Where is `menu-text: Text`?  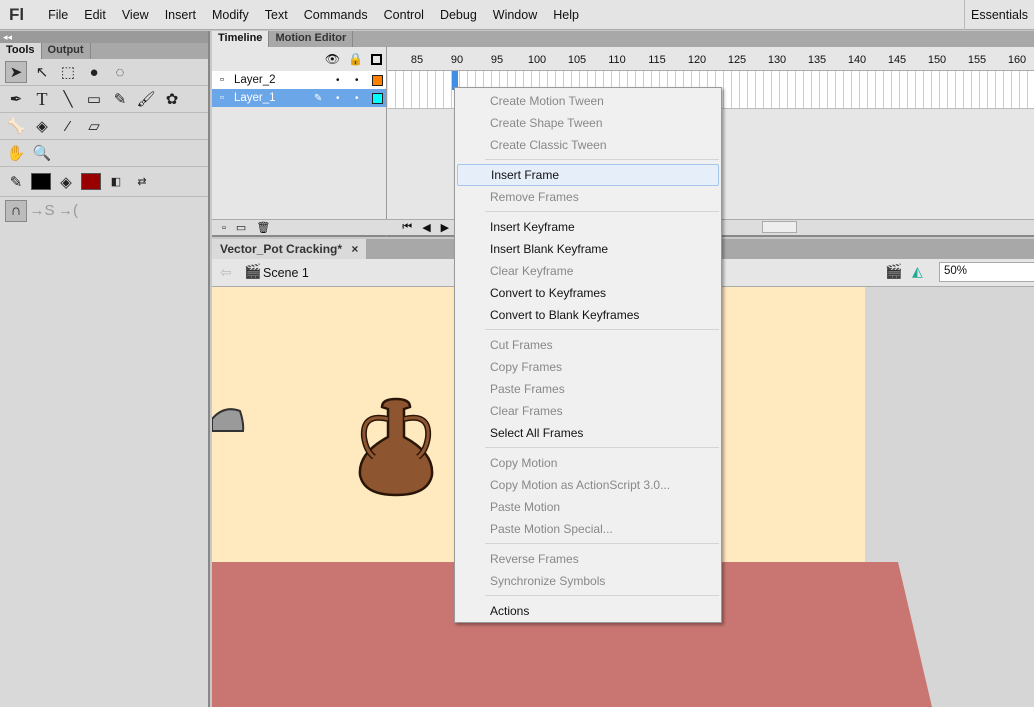
menu-text: Text is located at coordinates (276, 15).